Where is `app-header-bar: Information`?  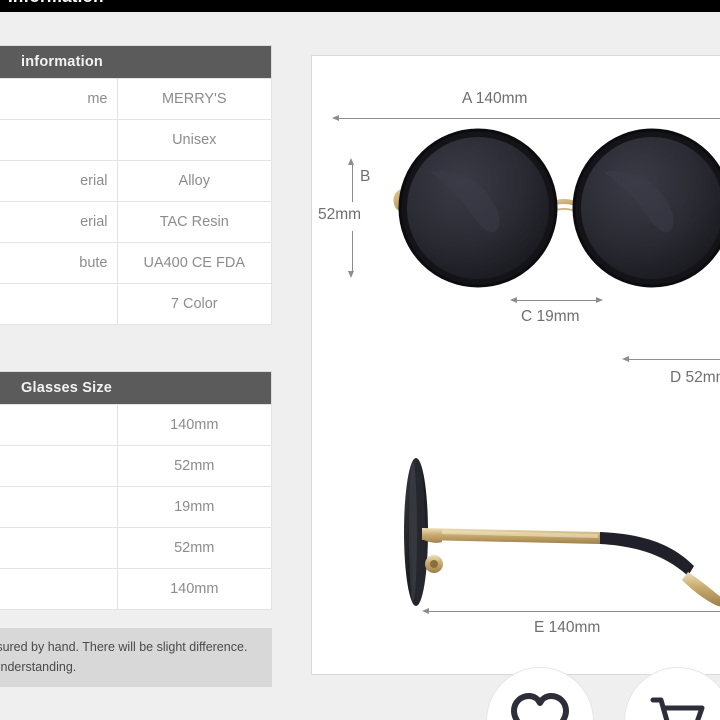
app-header-bar: Information is located at coordinates (360, 6).